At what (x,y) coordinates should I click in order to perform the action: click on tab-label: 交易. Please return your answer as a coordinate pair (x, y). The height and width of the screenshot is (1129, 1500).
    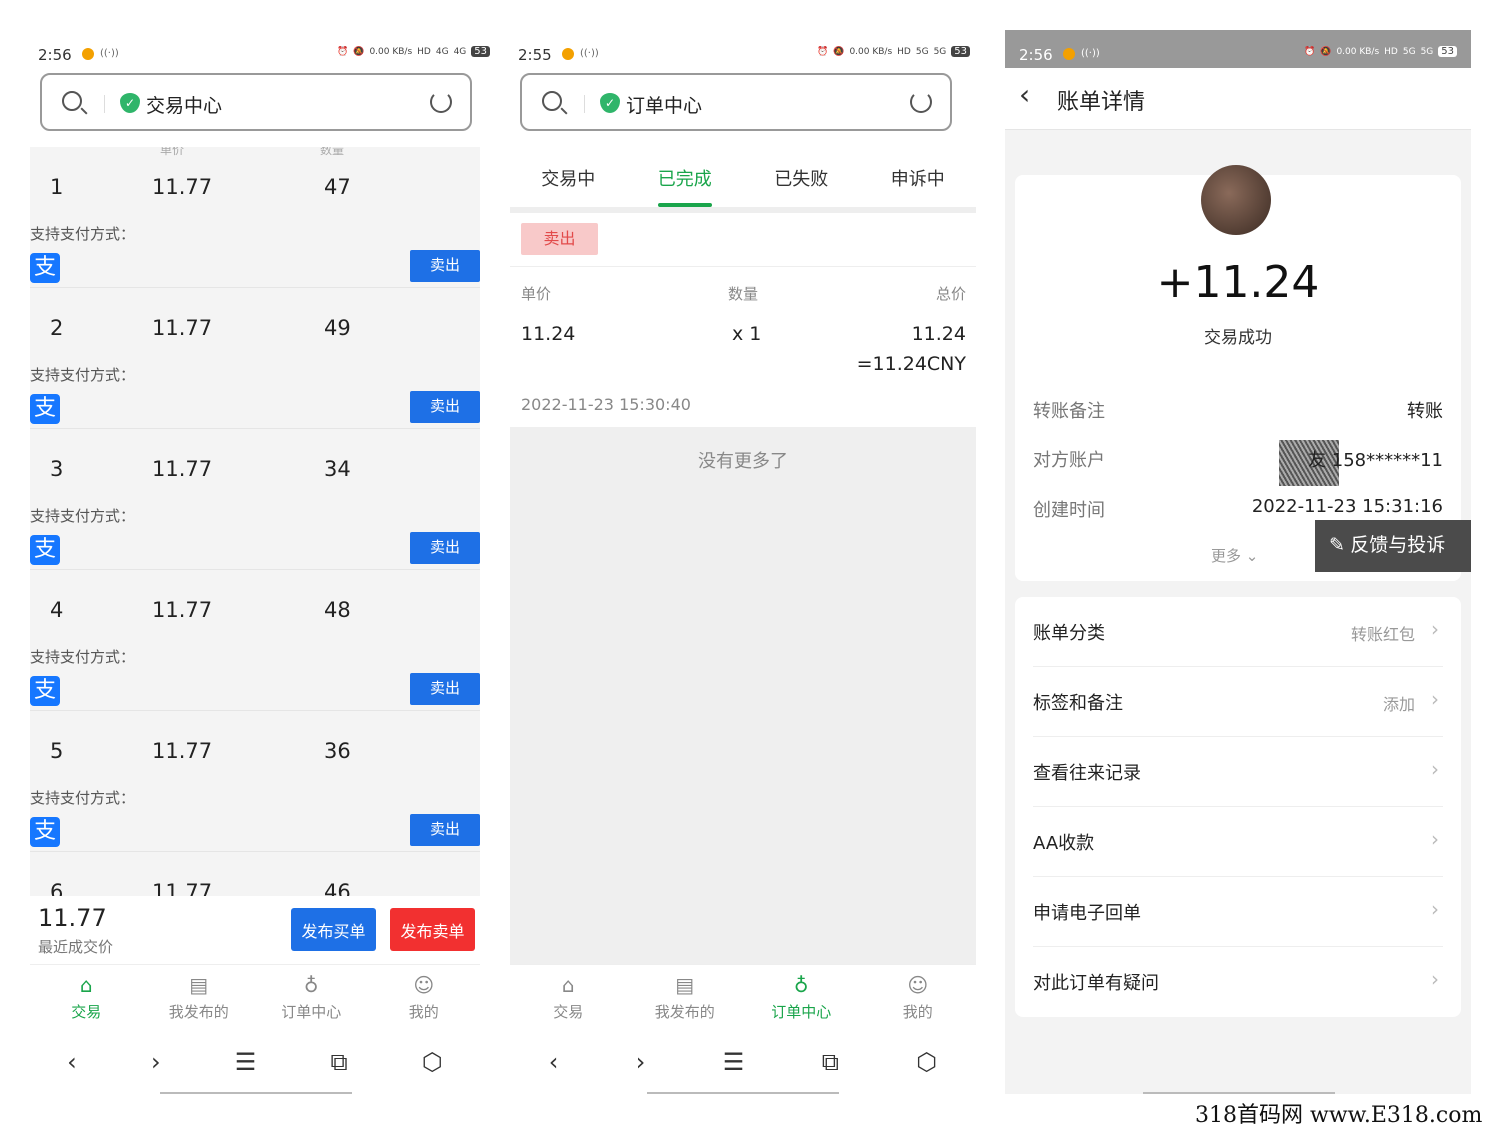
    Looking at the image, I should click on (86, 1012).